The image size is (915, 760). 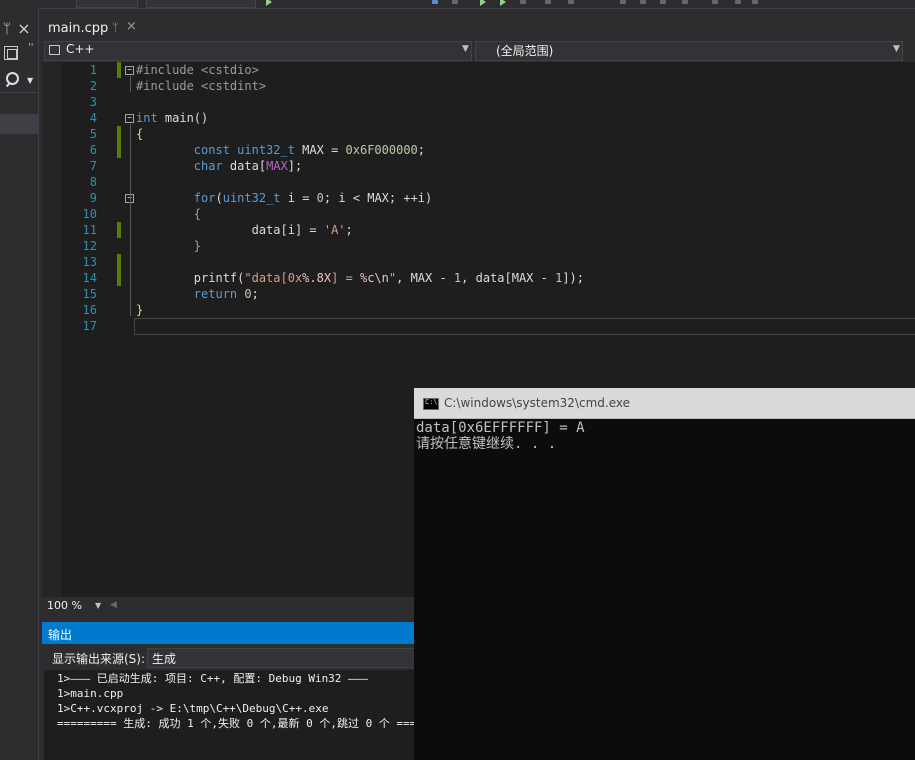 What do you see at coordinates (90, 693) in the screenshot?
I see `output-line: 1>main.cpp` at bounding box center [90, 693].